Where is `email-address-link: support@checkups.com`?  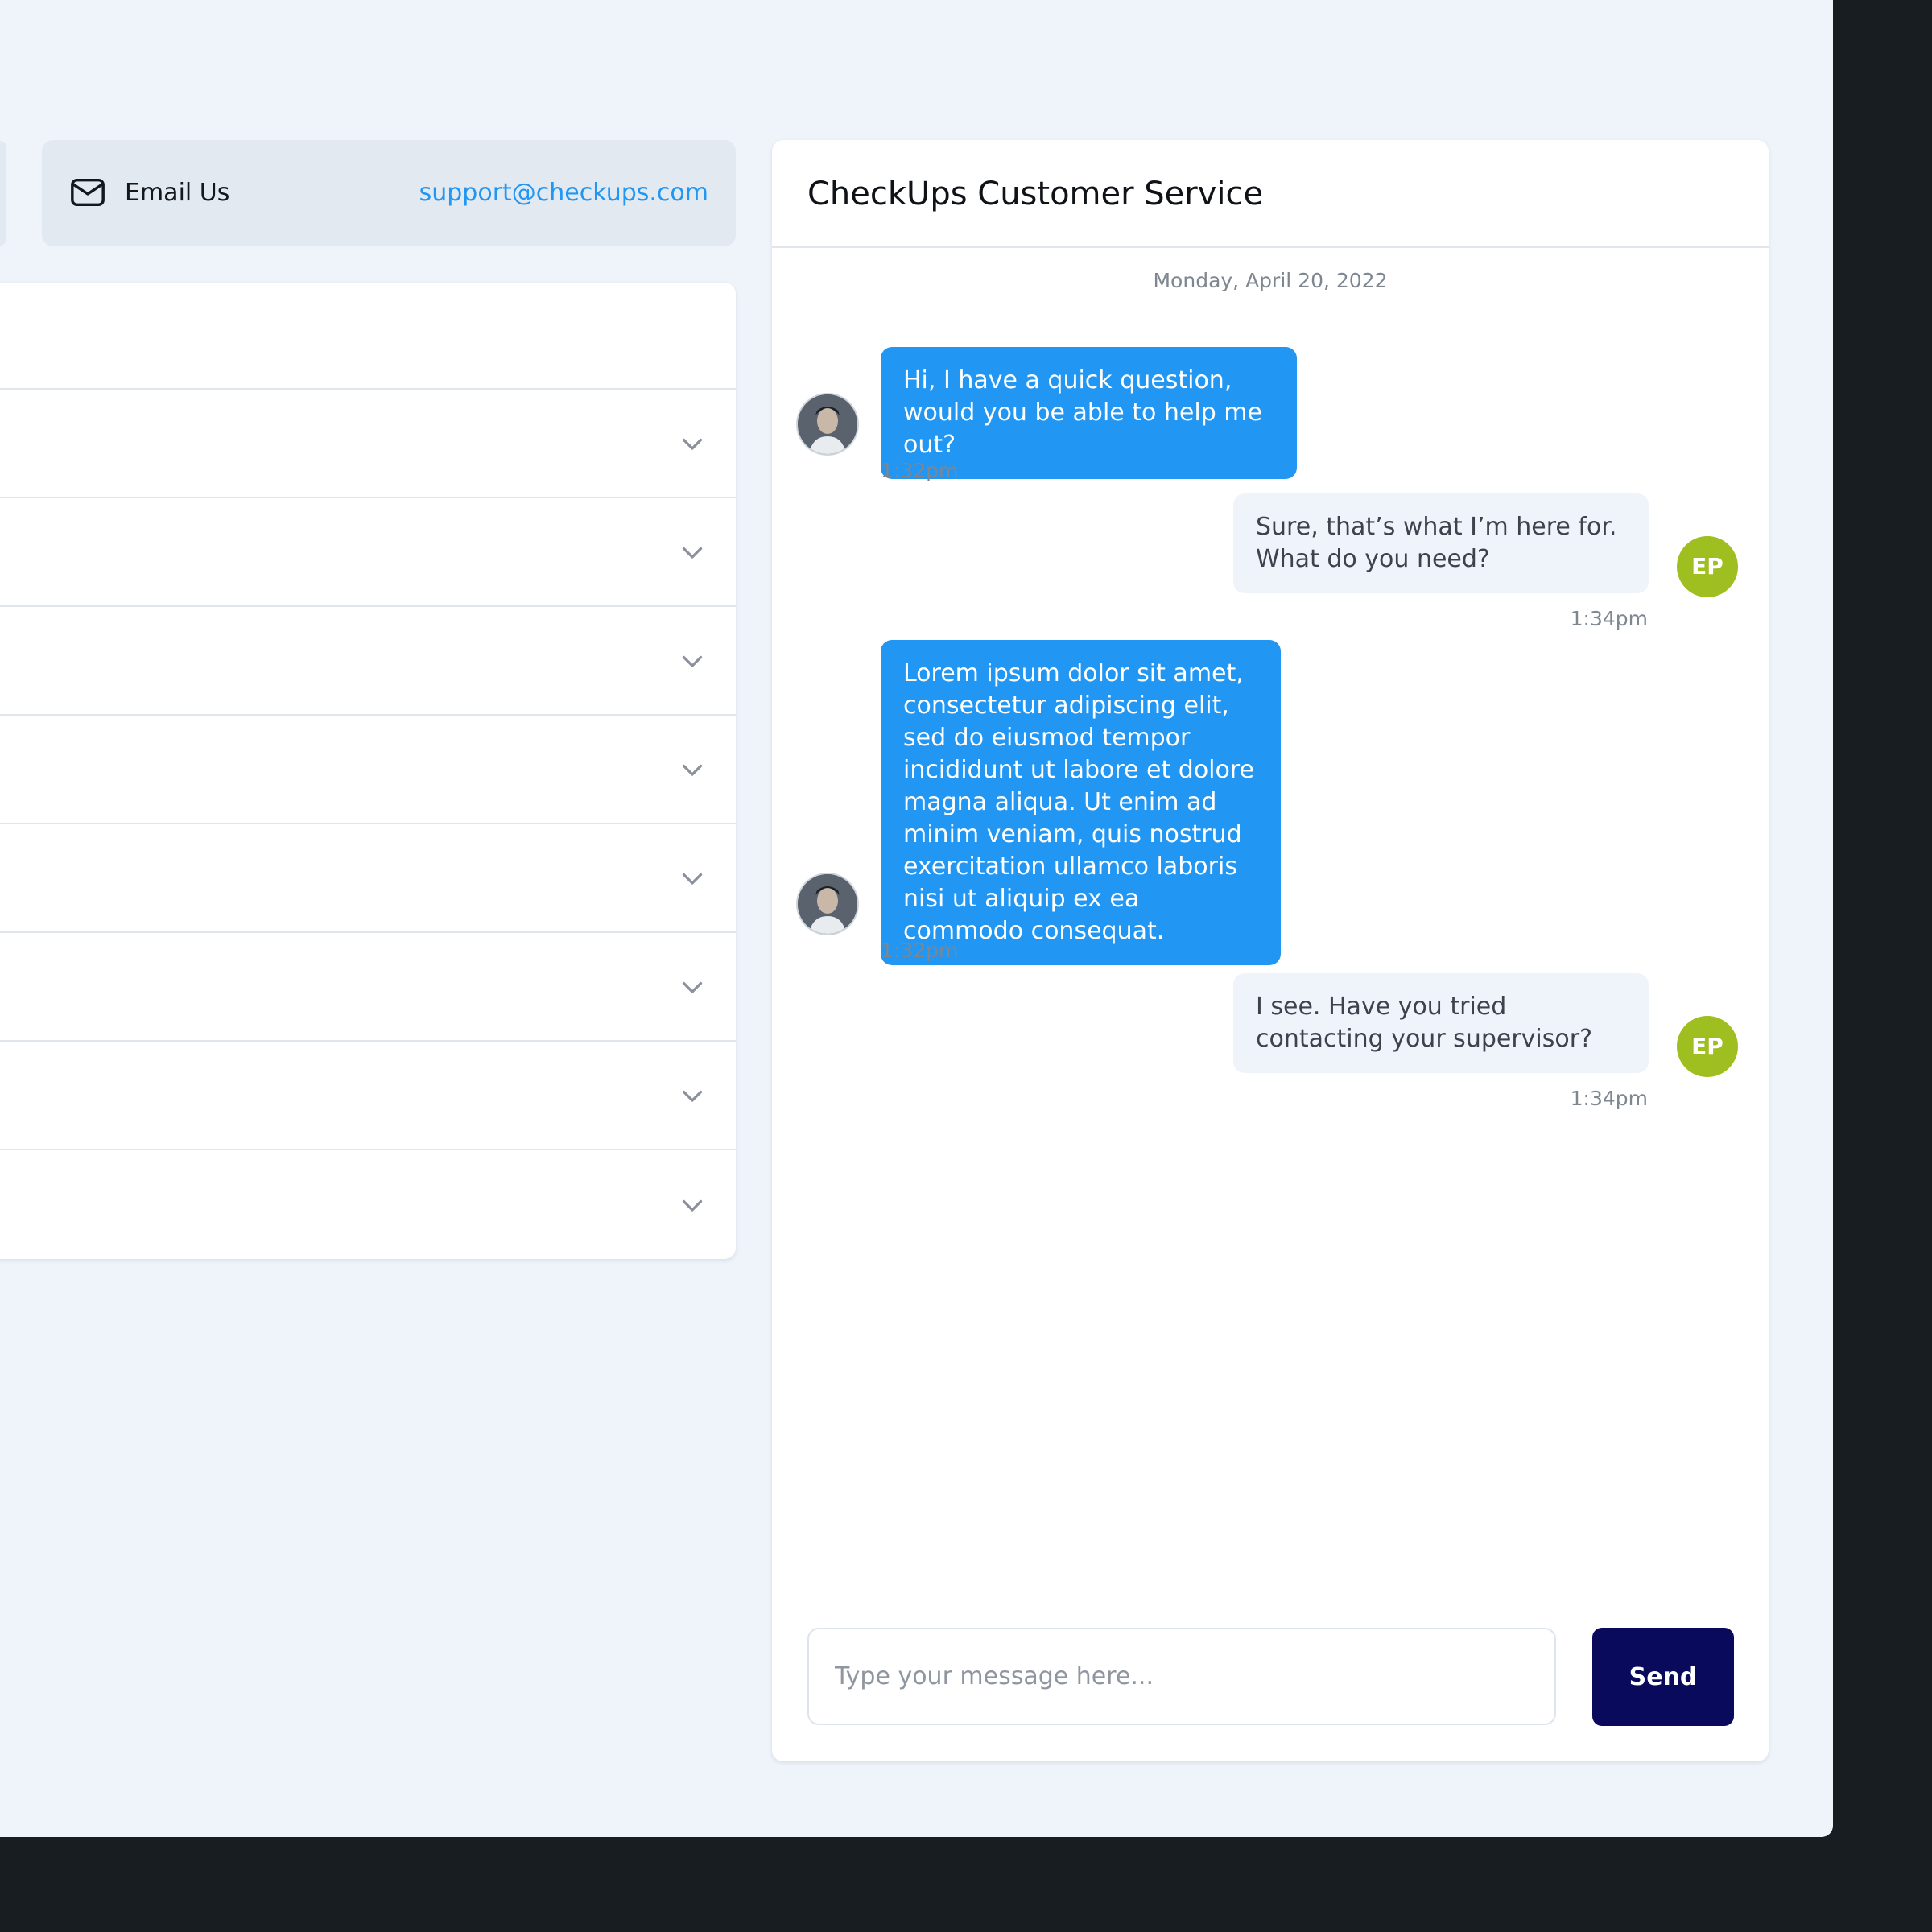 email-address-link: support@checkups.com is located at coordinates (563, 193).